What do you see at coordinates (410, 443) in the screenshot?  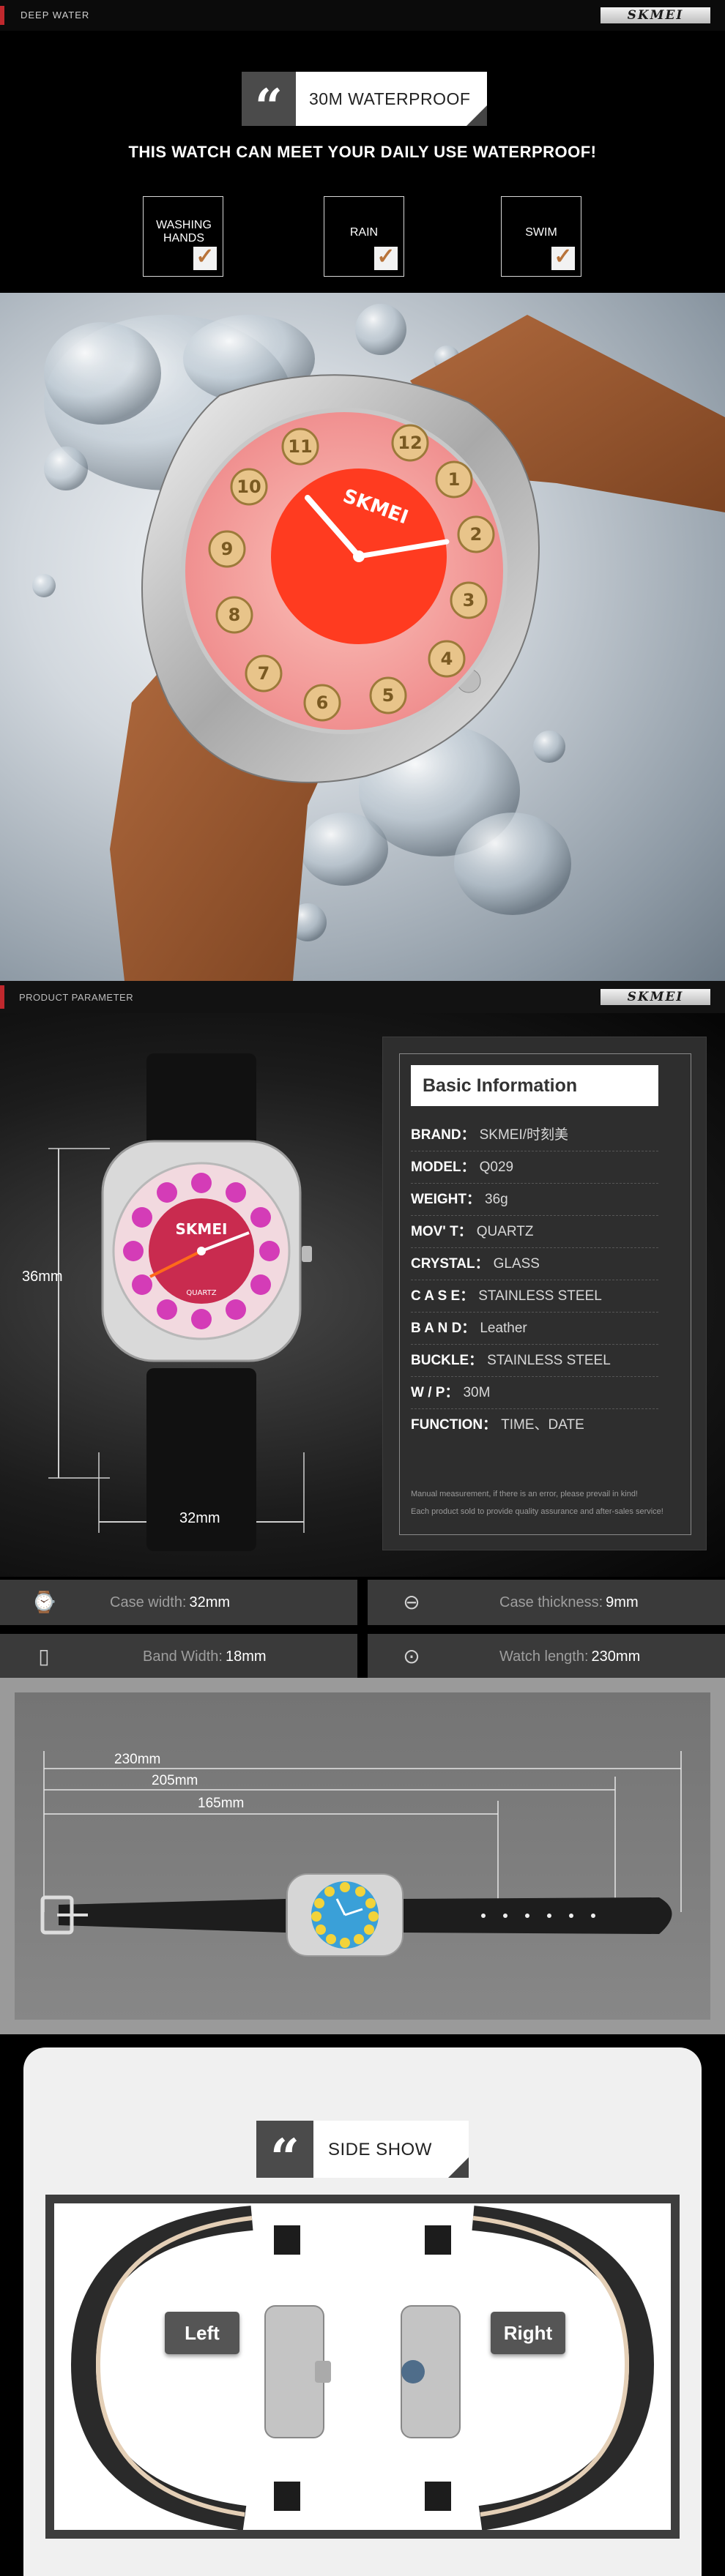 I see `dial-number: 12` at bounding box center [410, 443].